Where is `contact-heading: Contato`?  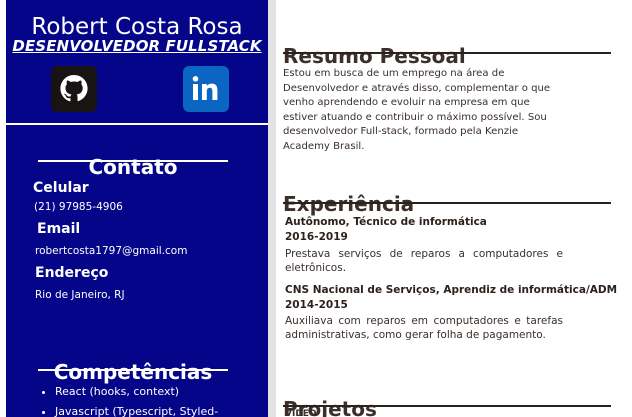
contact-heading: Contato is located at coordinates (133, 166).